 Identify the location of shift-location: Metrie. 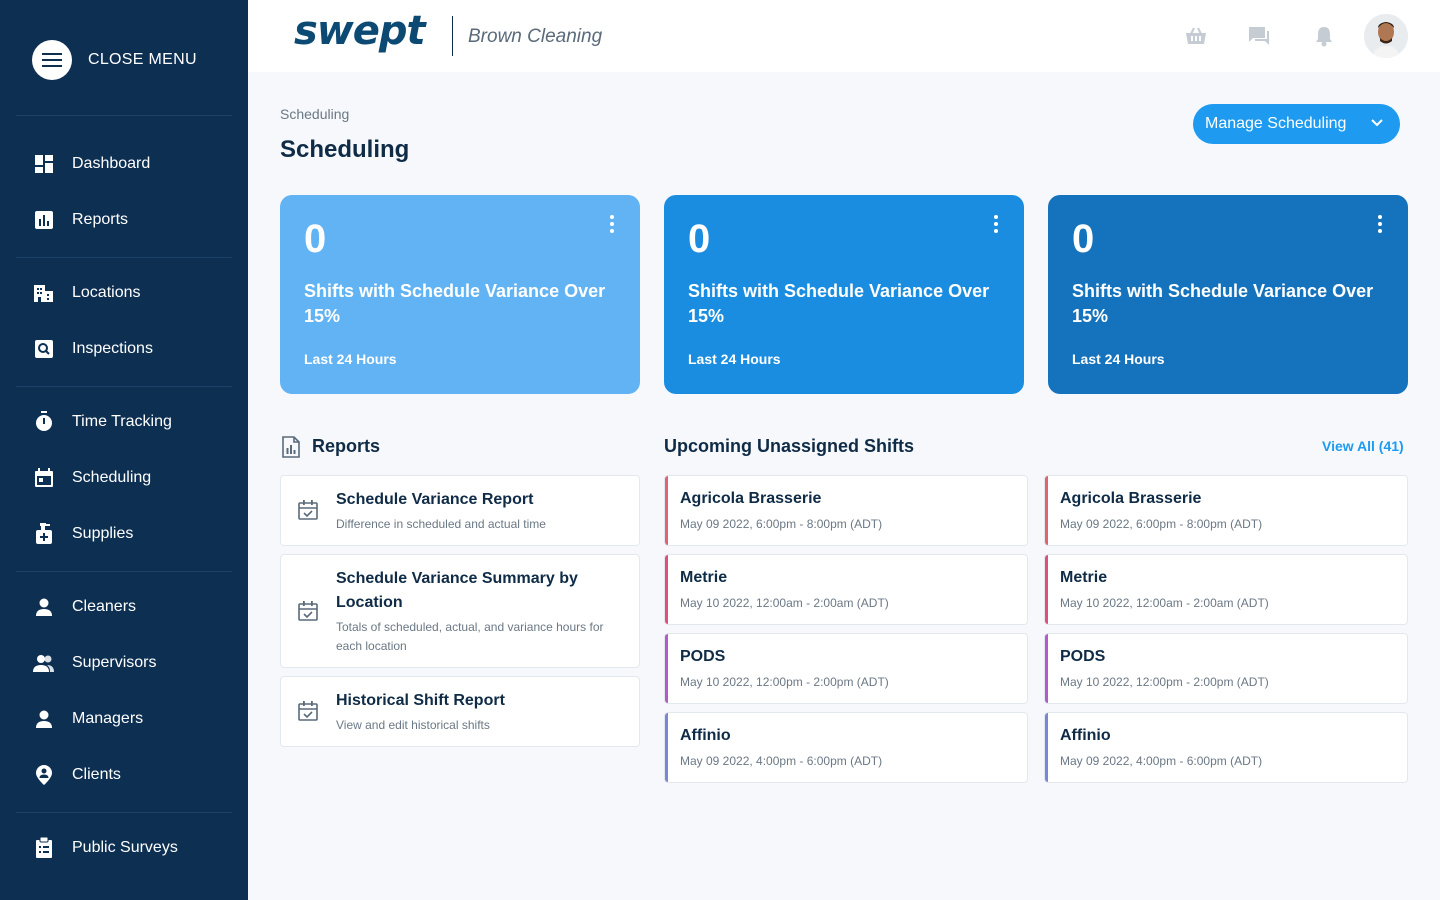
(1084, 577).